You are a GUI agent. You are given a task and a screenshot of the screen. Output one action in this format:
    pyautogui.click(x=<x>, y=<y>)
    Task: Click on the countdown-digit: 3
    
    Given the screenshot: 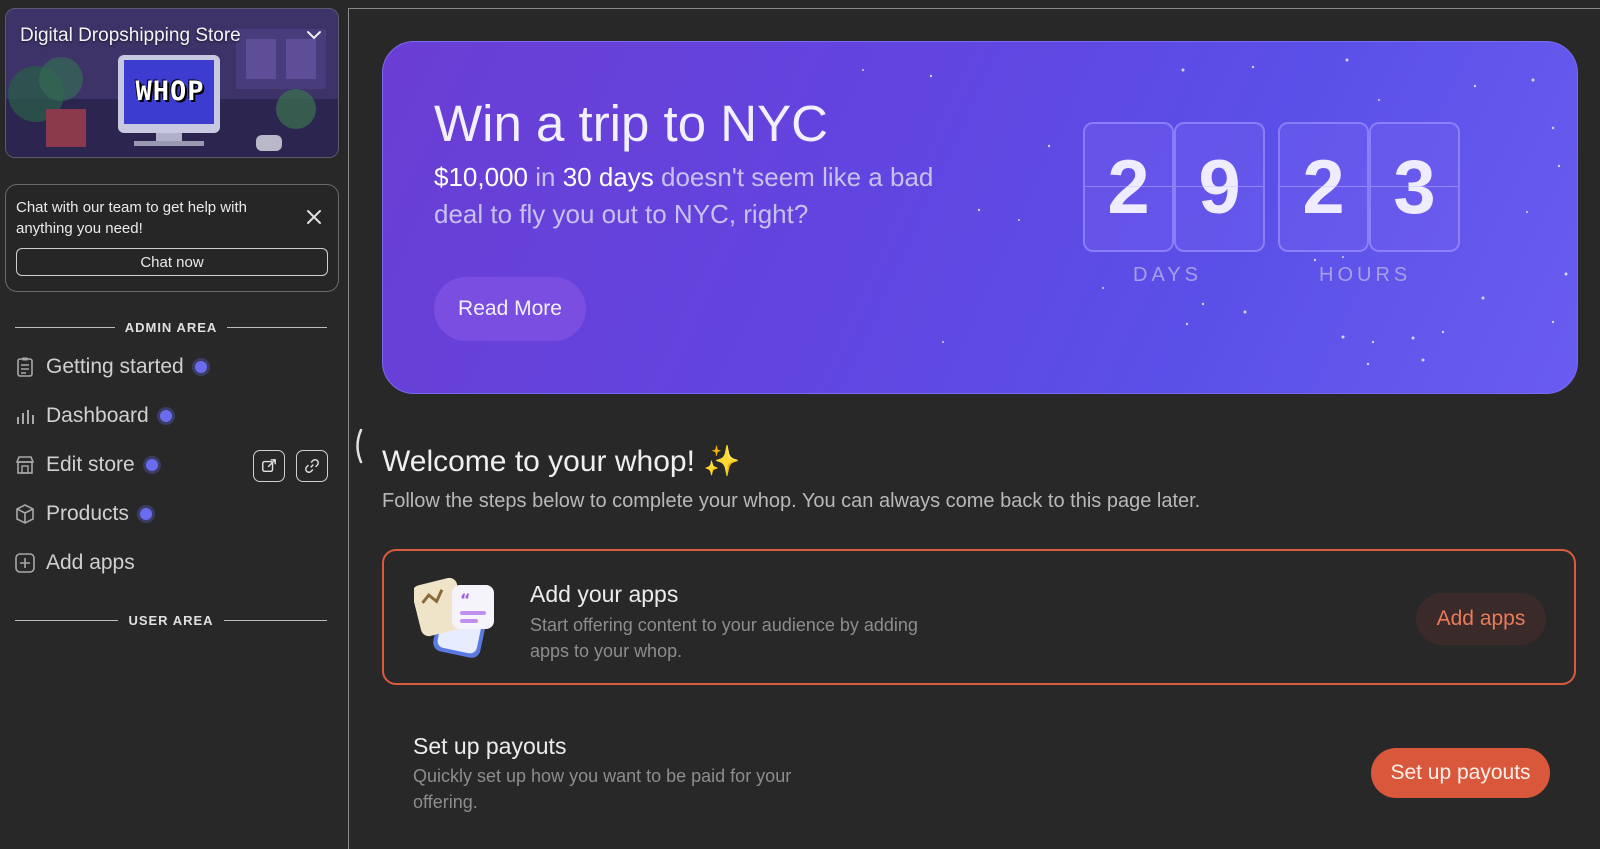 What is the action you would take?
    pyautogui.click(x=1414, y=187)
    